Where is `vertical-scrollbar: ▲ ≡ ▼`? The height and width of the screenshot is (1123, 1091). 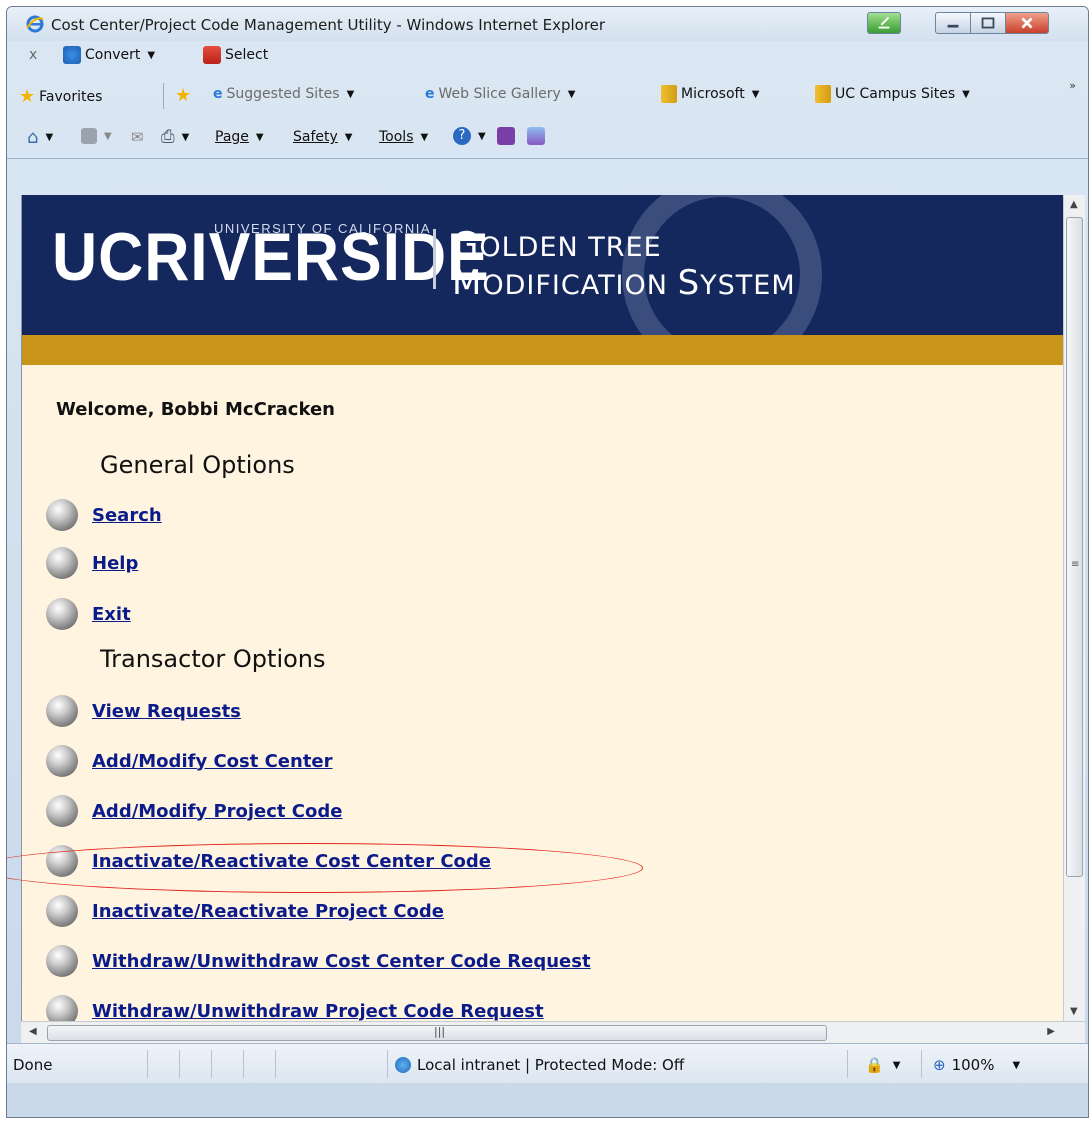 vertical-scrollbar: ▲ ≡ ▼ is located at coordinates (1074, 608).